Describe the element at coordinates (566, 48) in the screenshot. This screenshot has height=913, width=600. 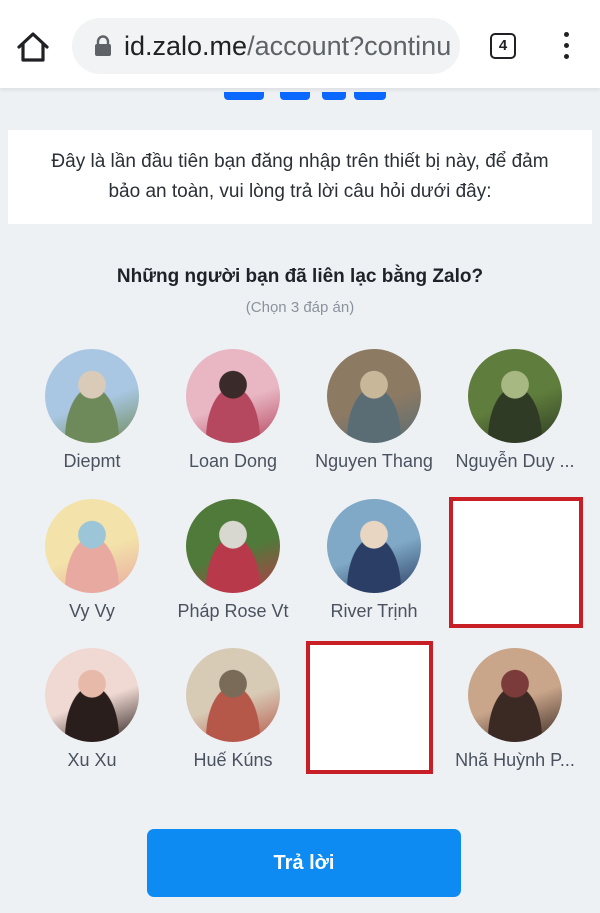
I see `overflow-menu-icon` at that location.